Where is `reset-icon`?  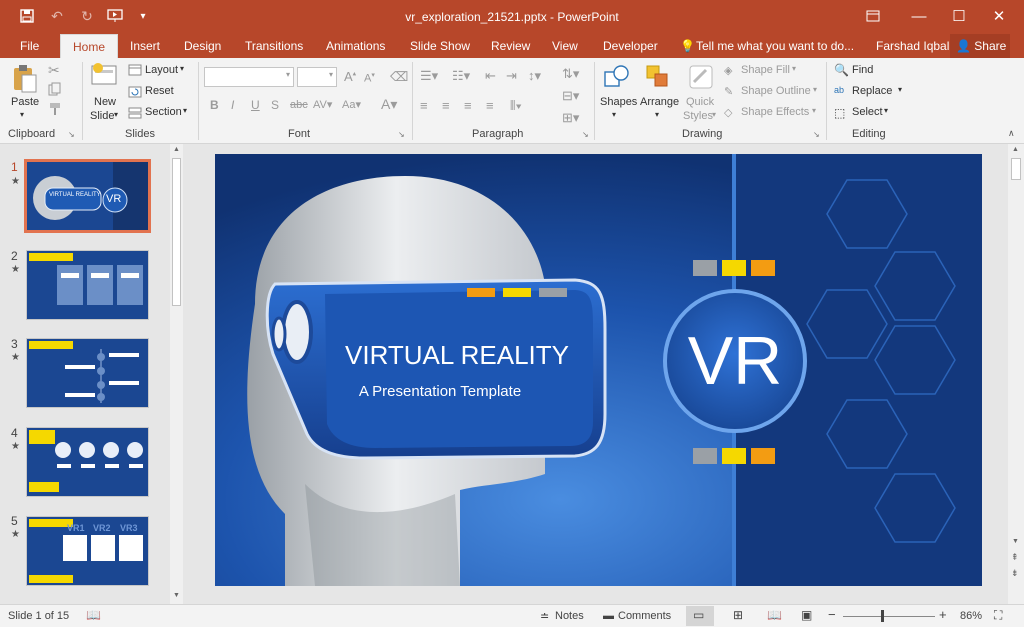 reset-icon is located at coordinates (135, 93).